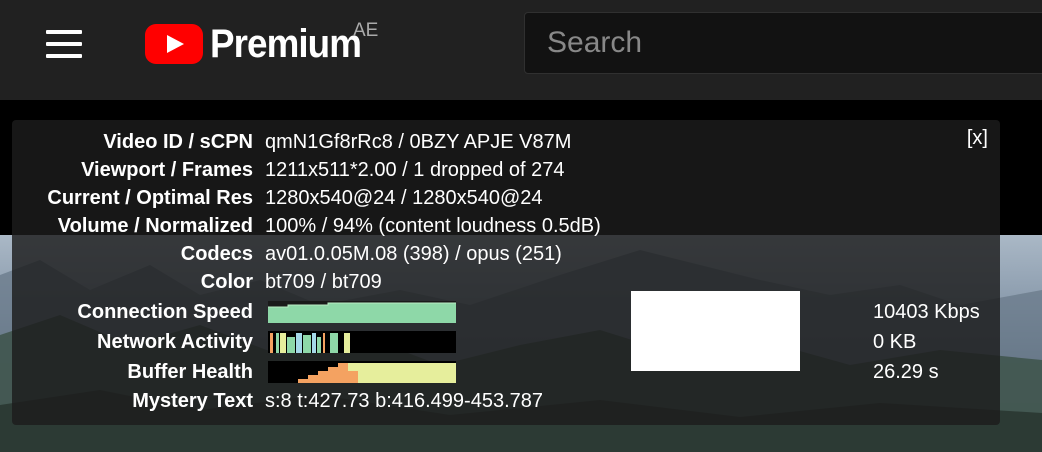 The image size is (1042, 452). I want to click on stats-graph-overlay, so click(715, 331).